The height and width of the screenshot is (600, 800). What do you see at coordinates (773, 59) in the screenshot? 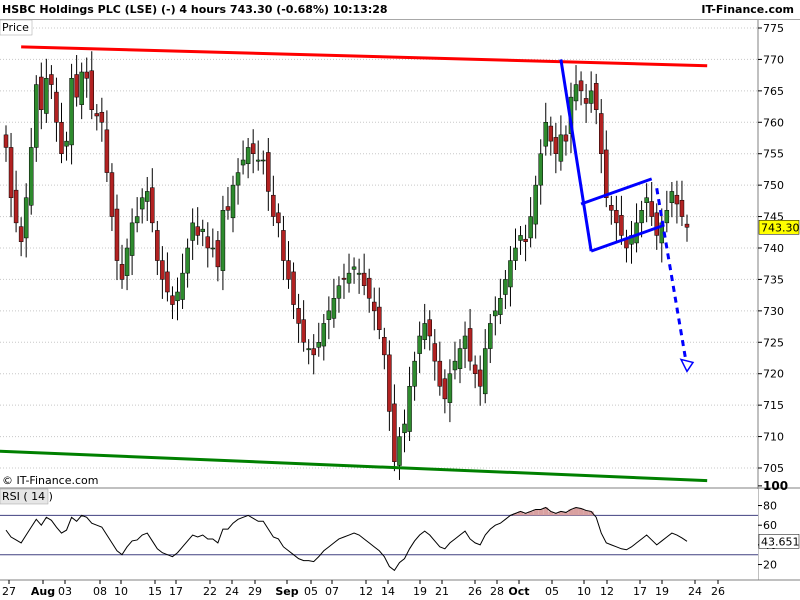
I see `price-tick-label: 770` at bounding box center [773, 59].